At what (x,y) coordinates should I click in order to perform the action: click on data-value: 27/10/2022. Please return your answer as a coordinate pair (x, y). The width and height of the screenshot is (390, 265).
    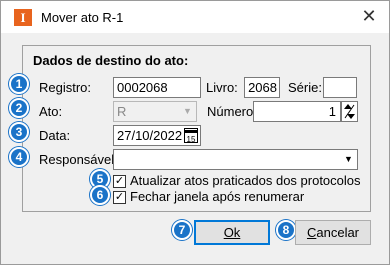
    Looking at the image, I should click on (150, 135).